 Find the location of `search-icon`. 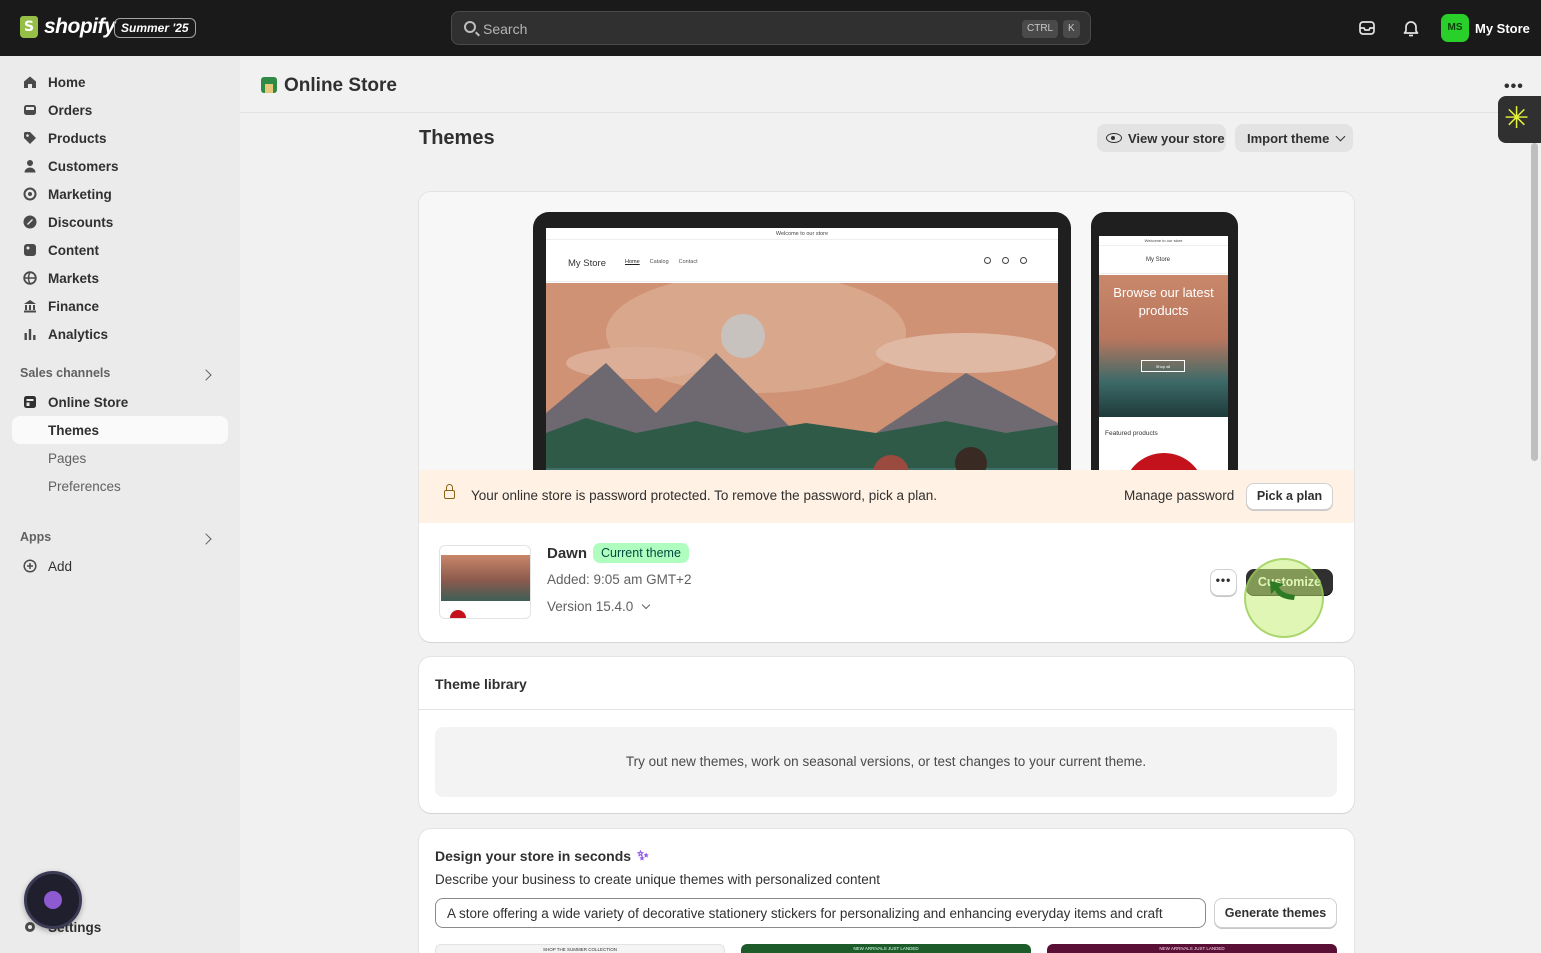

search-icon is located at coordinates (470, 27).